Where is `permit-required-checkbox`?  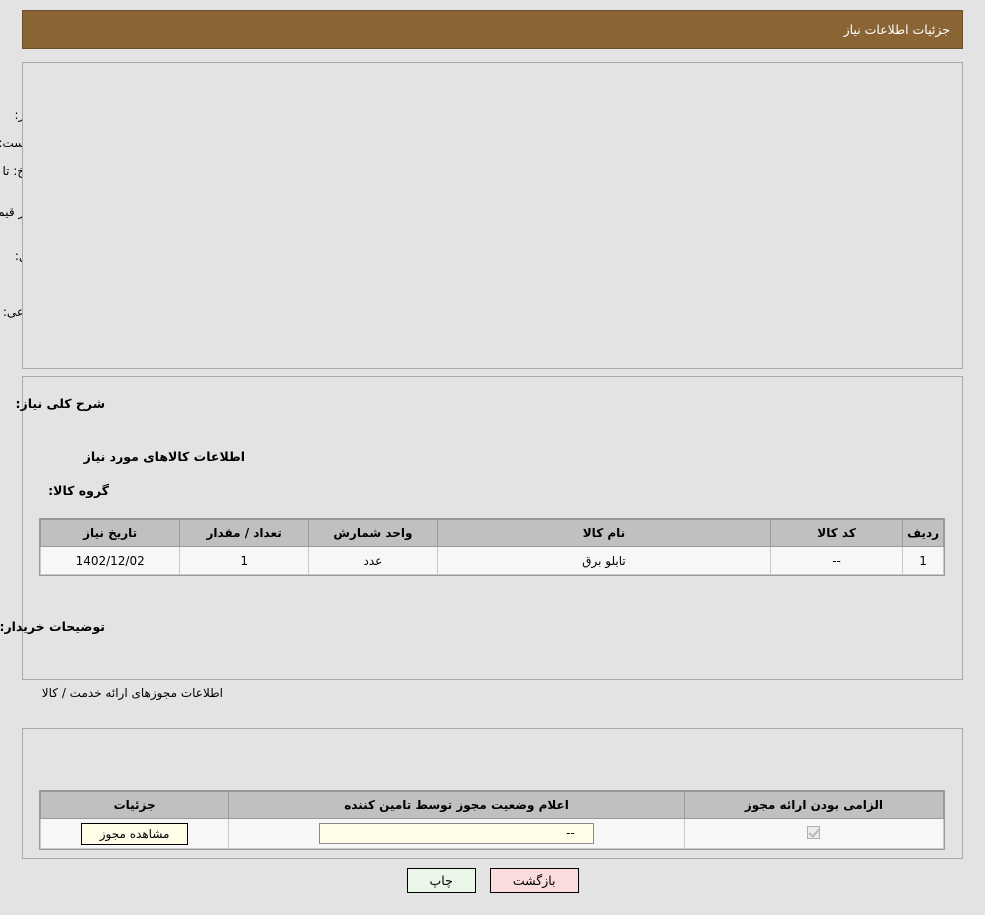 permit-required-checkbox is located at coordinates (814, 832).